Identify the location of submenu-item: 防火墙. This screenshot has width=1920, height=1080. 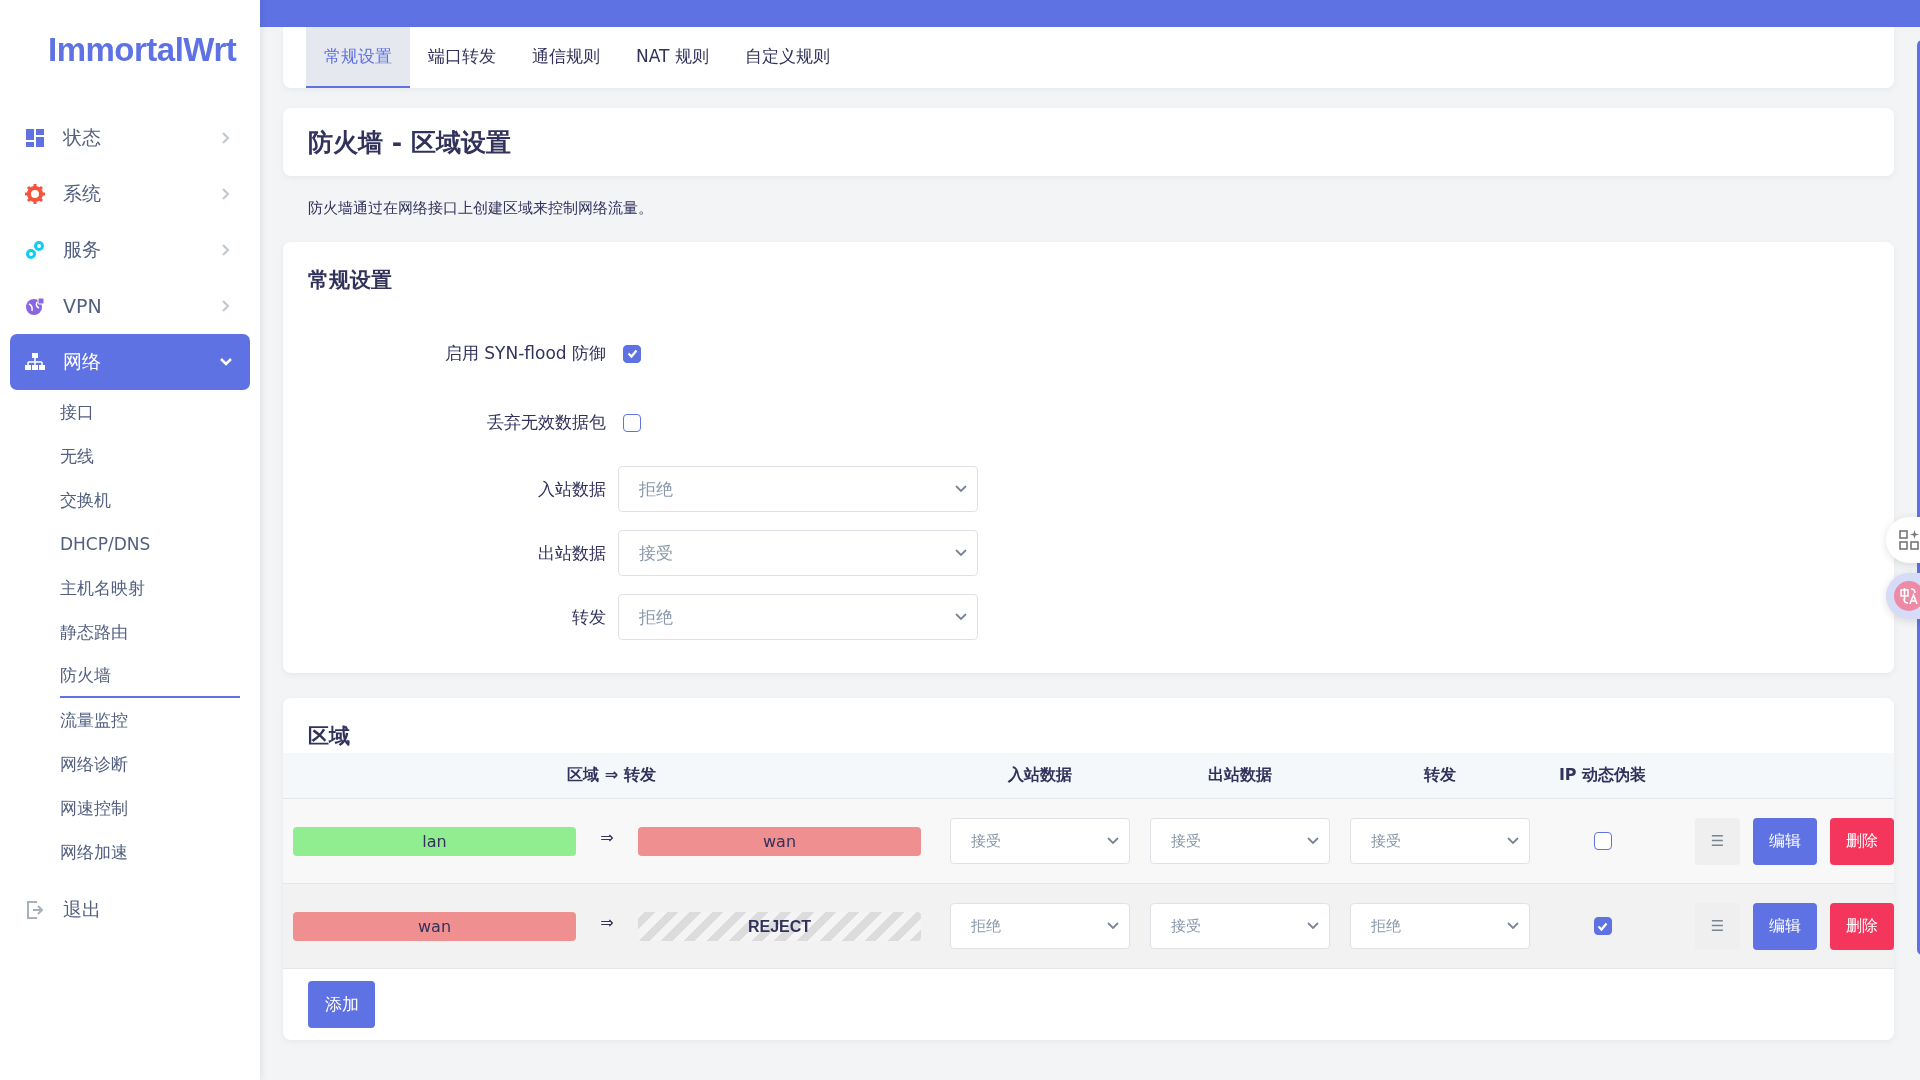
(150, 676).